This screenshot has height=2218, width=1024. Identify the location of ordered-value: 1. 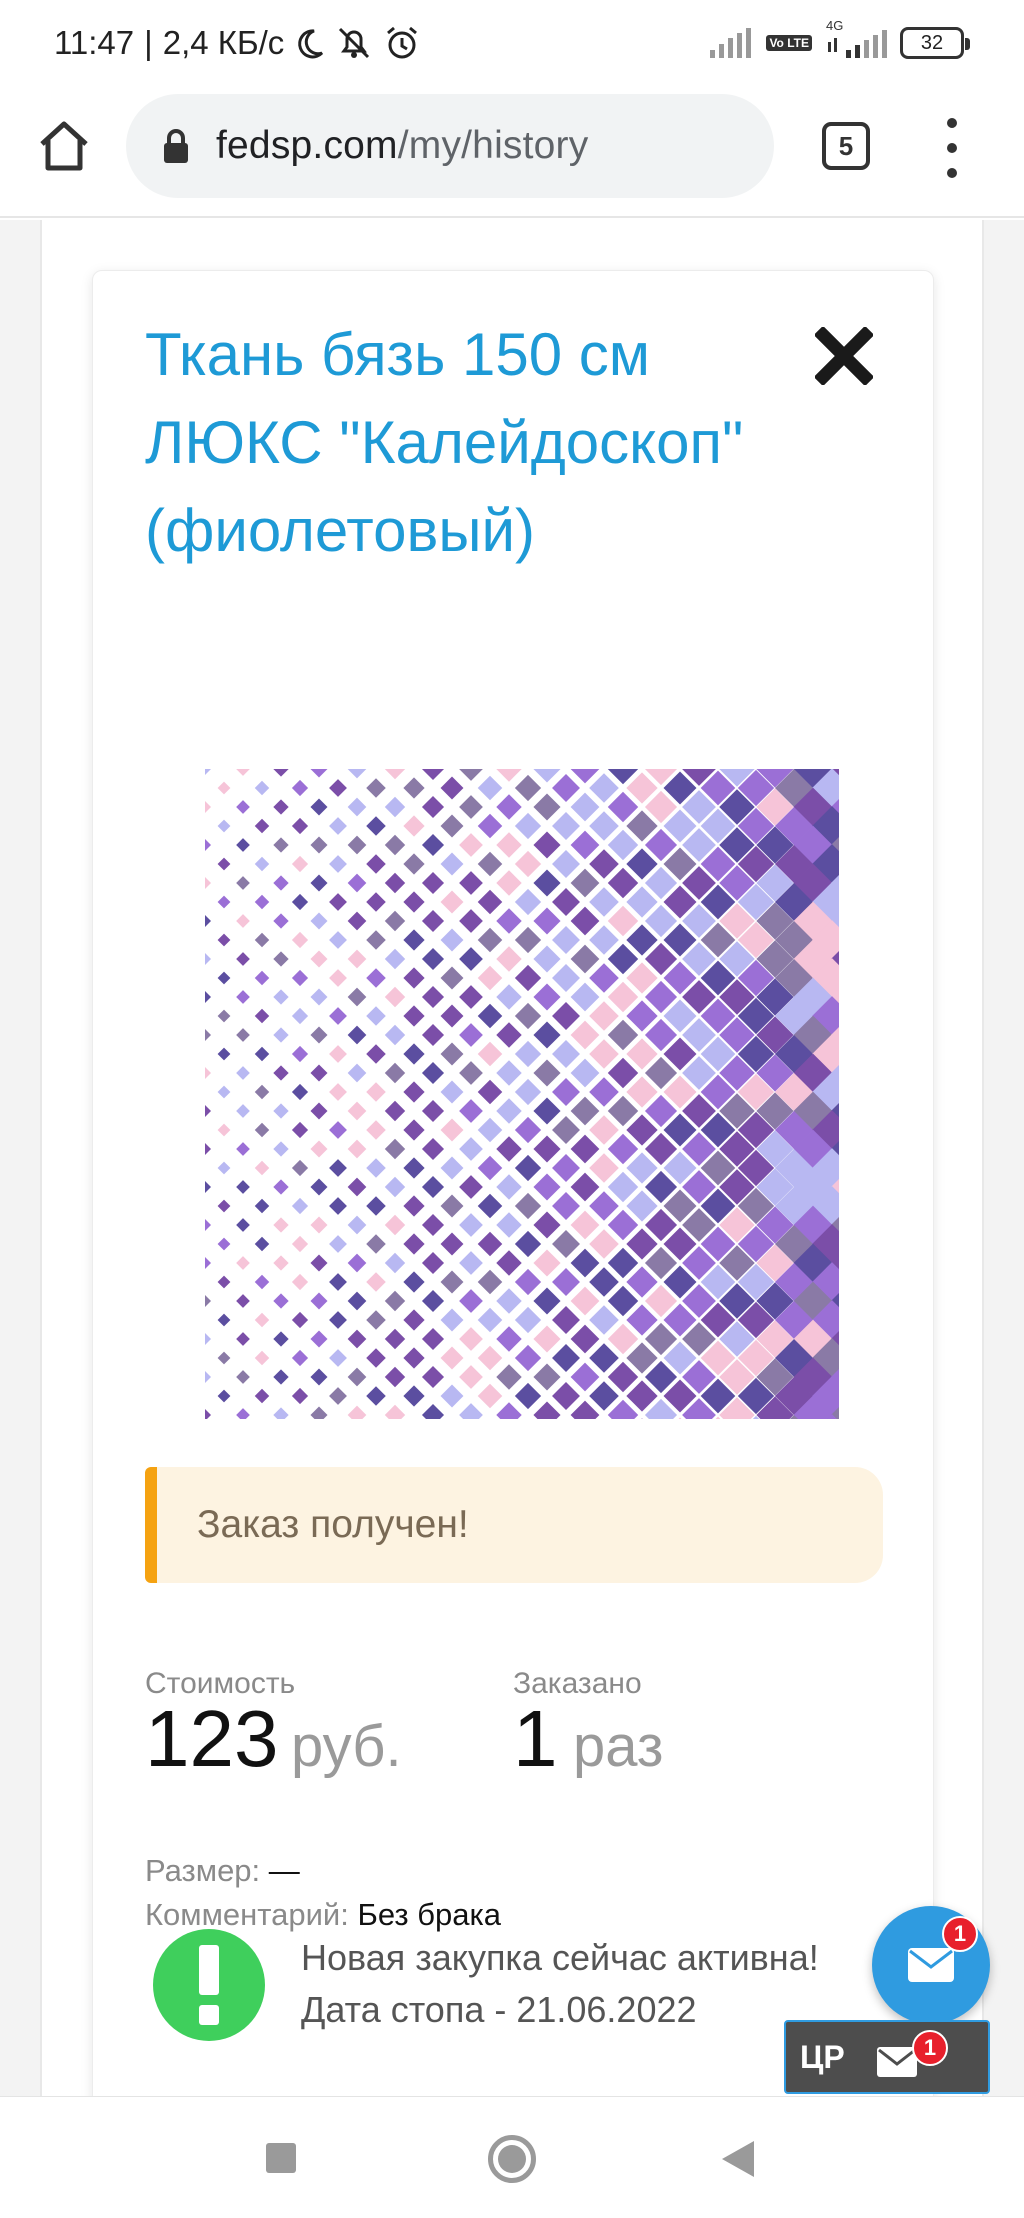
(535, 1738).